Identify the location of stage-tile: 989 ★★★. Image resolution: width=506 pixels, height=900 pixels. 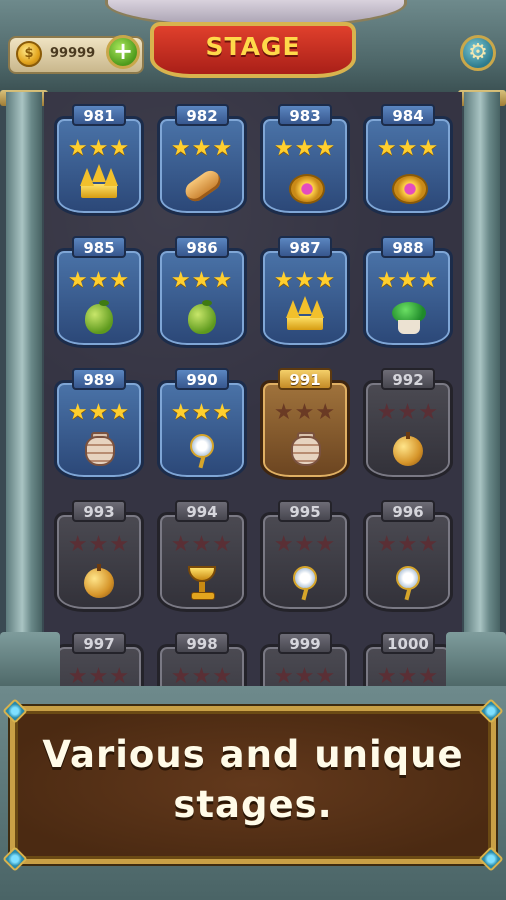
(99, 425).